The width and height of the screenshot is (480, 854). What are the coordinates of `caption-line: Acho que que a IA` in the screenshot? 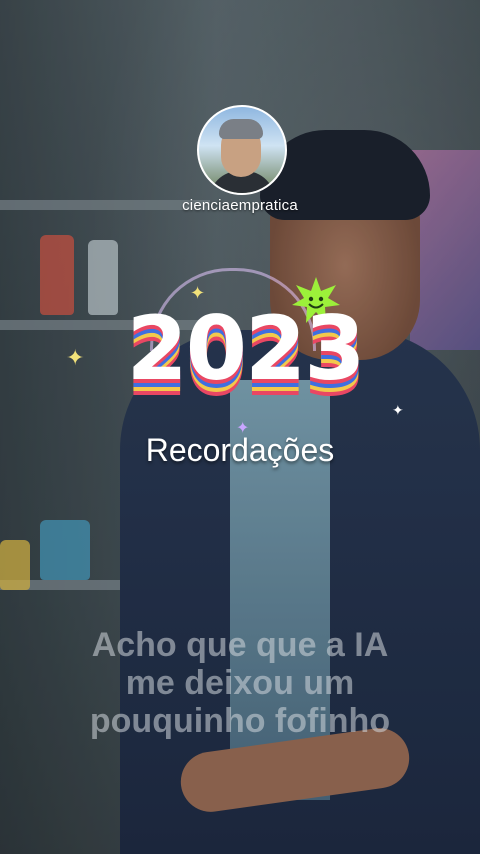 It's located at (240, 645).